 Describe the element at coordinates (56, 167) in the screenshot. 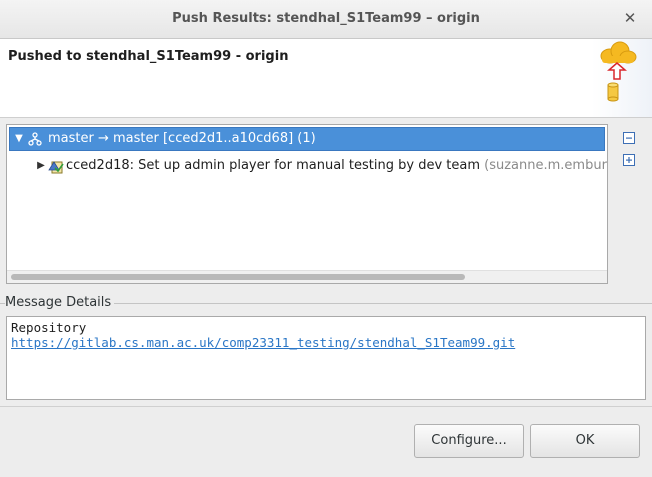

I see `commit-icon` at that location.